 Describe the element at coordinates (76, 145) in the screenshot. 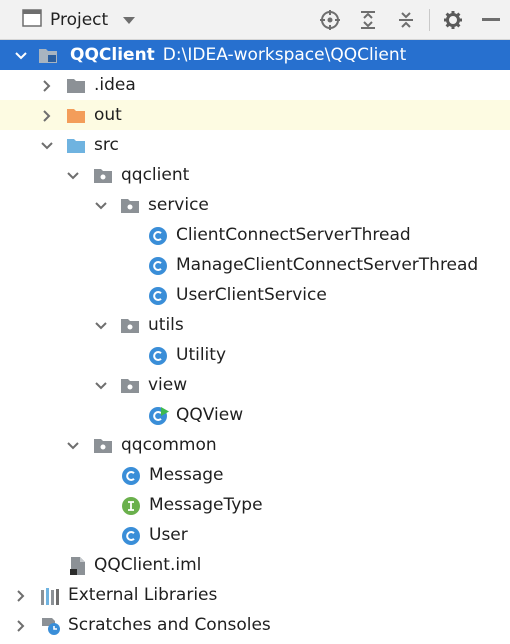

I see `source-folder-icon` at that location.